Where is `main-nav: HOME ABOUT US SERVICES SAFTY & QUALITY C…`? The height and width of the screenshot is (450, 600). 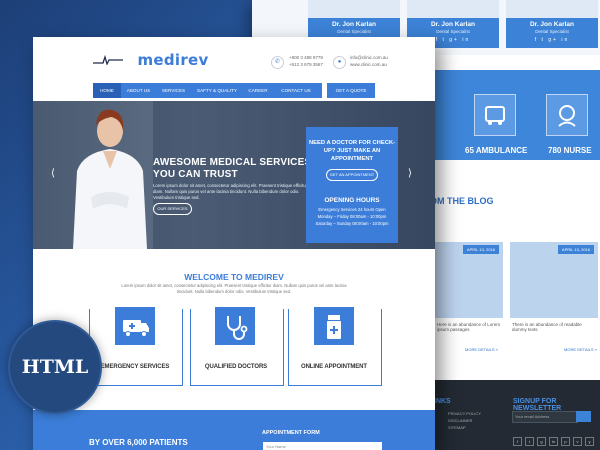
main-nav: HOME ABOUT US SERVICES SAFTY & QUALITY C… is located at coordinates (207, 90).